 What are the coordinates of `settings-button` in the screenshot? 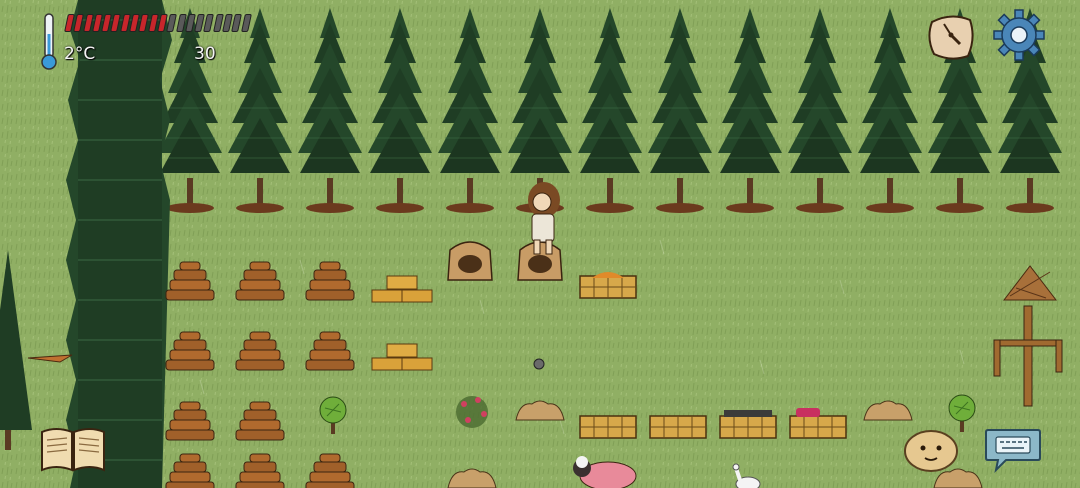 It's located at (1019, 35).